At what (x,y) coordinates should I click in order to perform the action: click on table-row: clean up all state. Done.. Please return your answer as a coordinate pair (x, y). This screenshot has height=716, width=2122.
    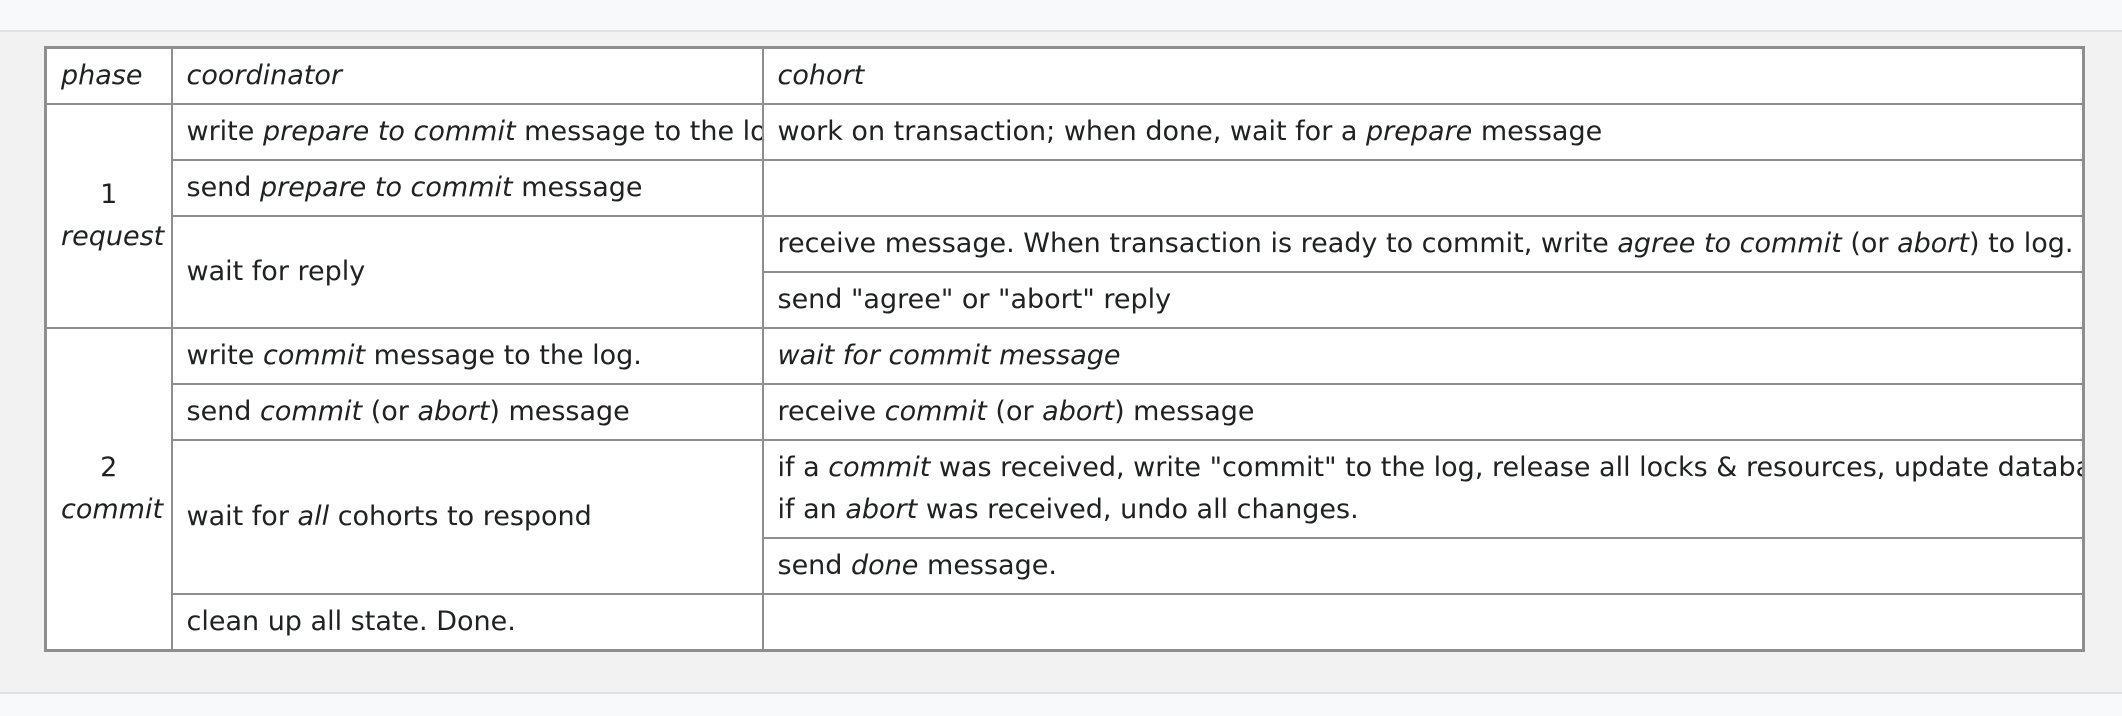
    Looking at the image, I should click on (1065, 622).